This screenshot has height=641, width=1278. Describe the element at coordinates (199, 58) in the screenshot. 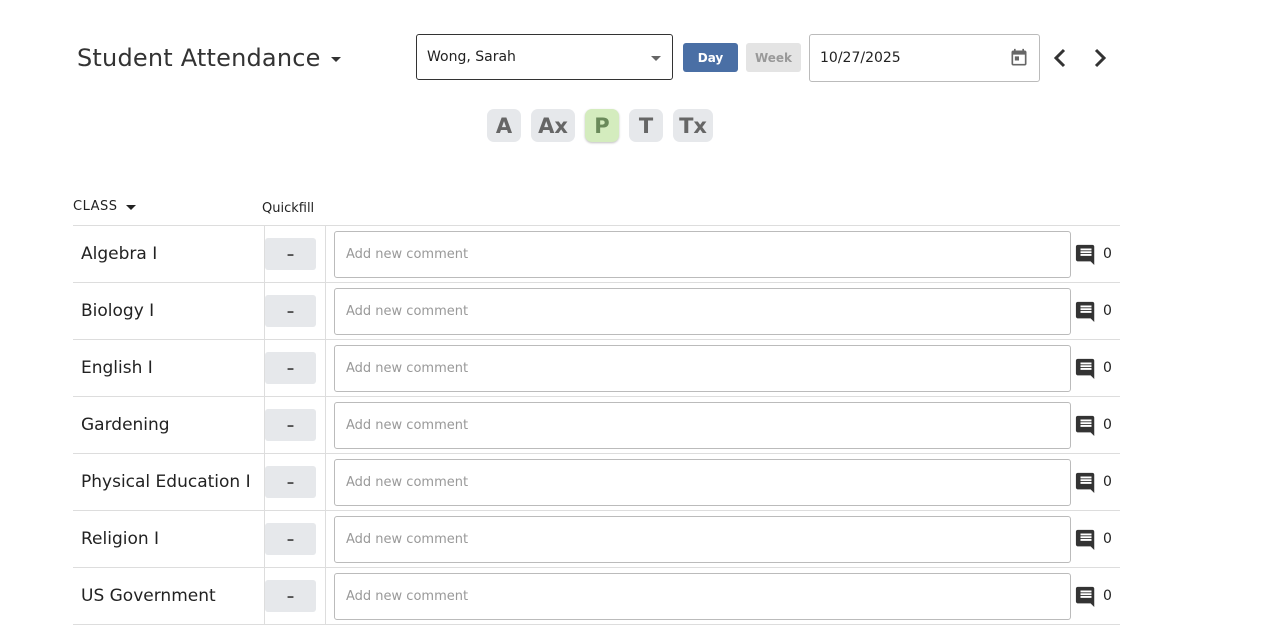

I see `page-title: Student Attendance` at that location.